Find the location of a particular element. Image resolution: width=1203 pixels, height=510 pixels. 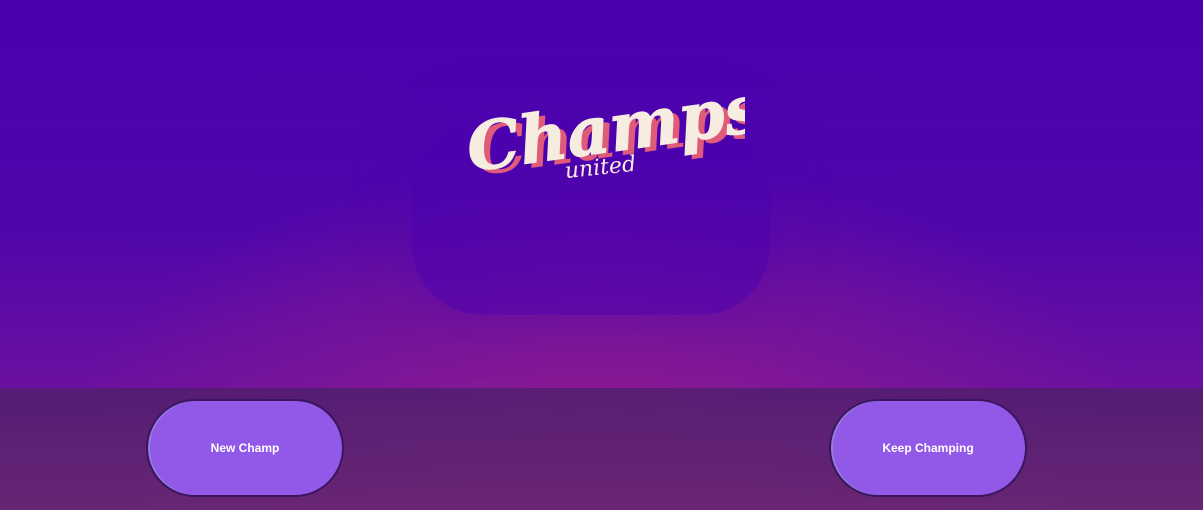

new-champ-button: New Champ is located at coordinates (245, 448).